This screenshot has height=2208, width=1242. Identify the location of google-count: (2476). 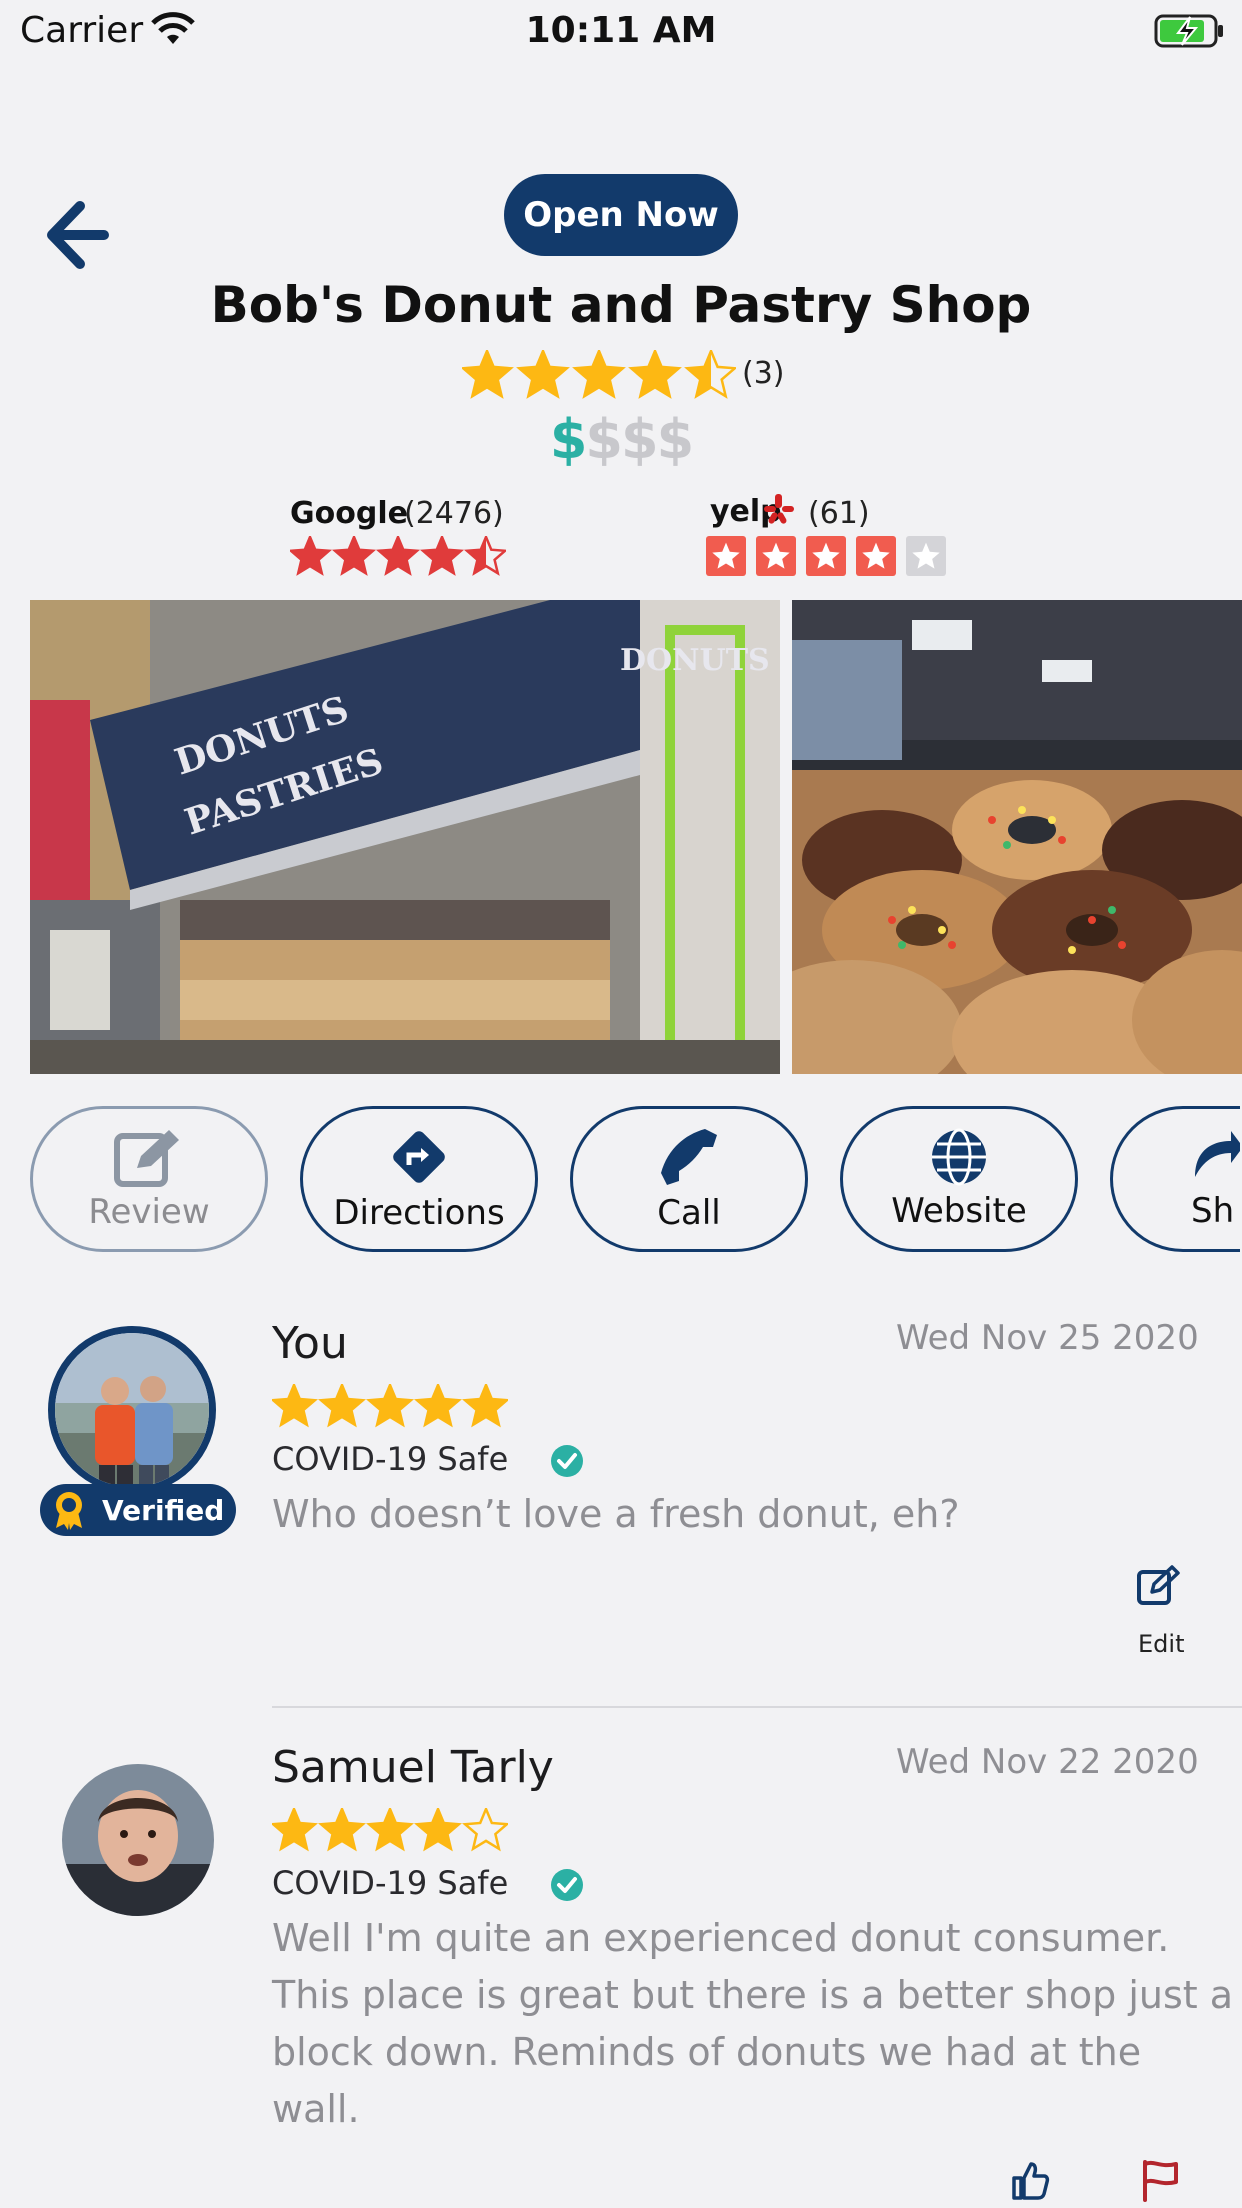
(454, 513).